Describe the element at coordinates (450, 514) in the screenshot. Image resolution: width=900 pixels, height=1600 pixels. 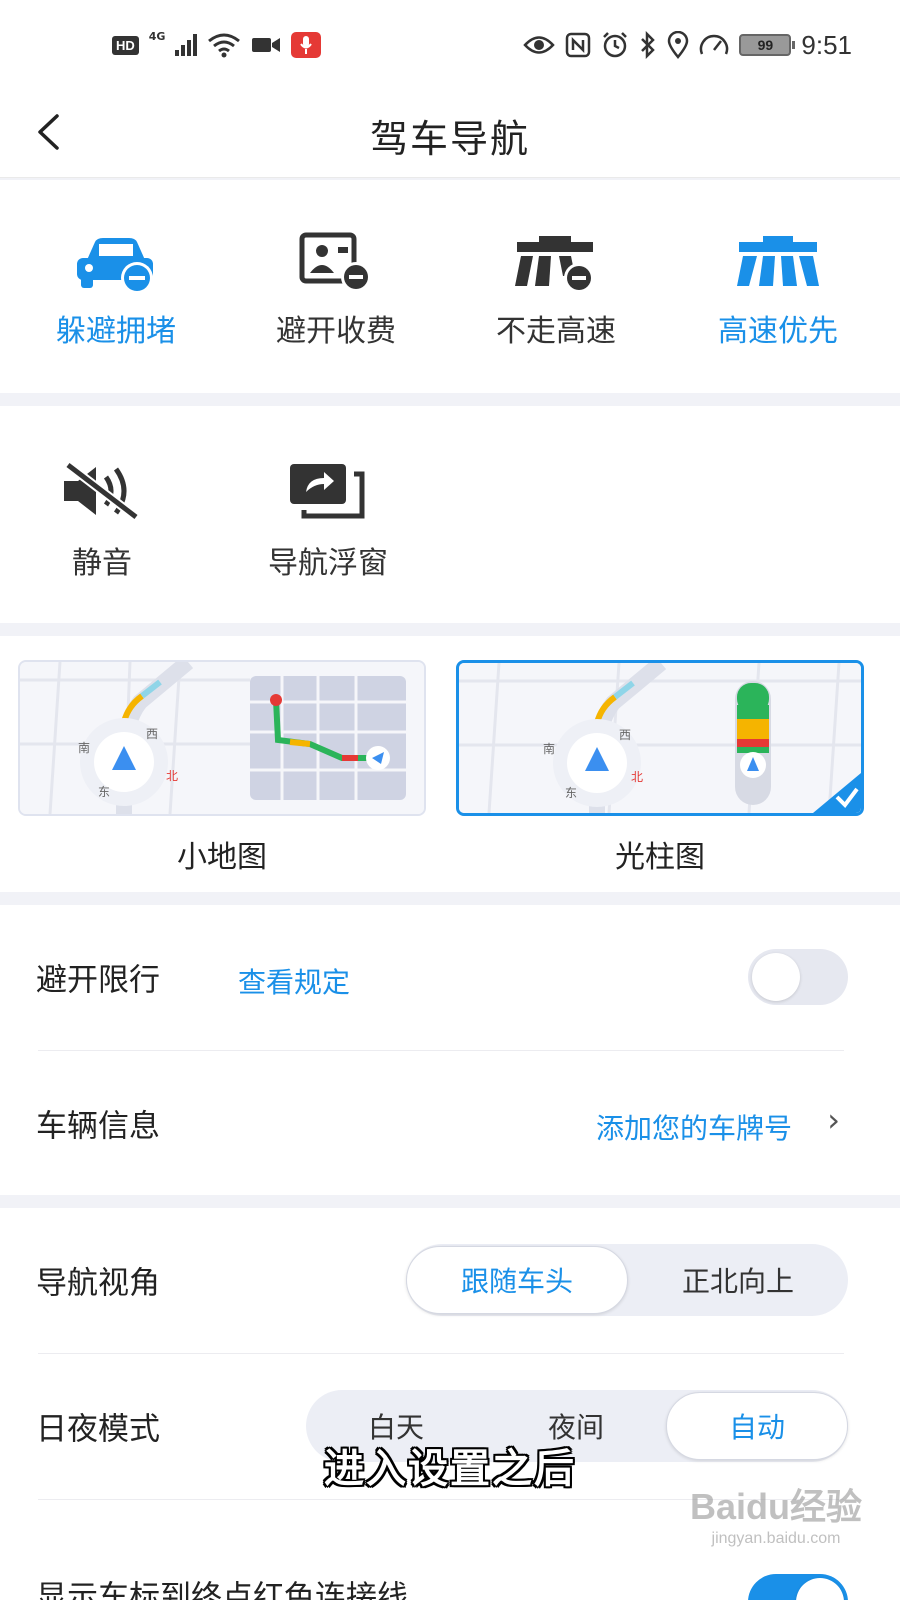
I see `tools-panel: 静音 导航浮窗` at that location.